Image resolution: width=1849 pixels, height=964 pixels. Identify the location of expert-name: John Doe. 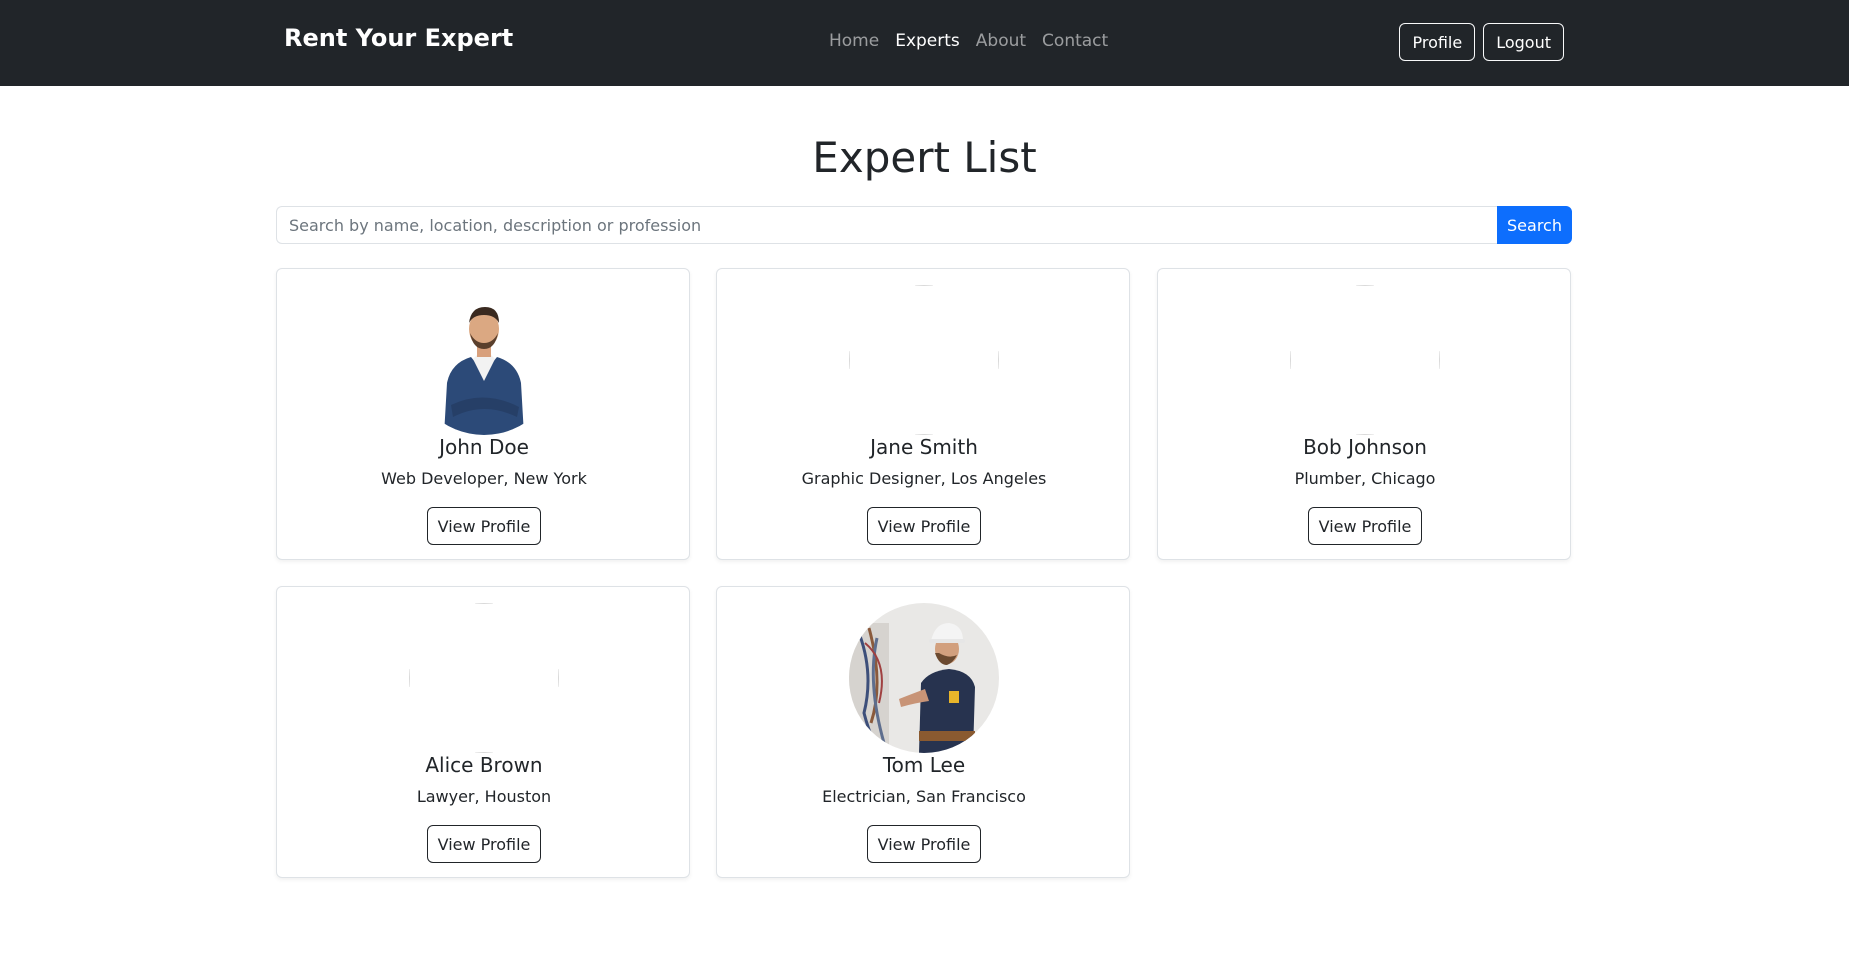
(484, 447).